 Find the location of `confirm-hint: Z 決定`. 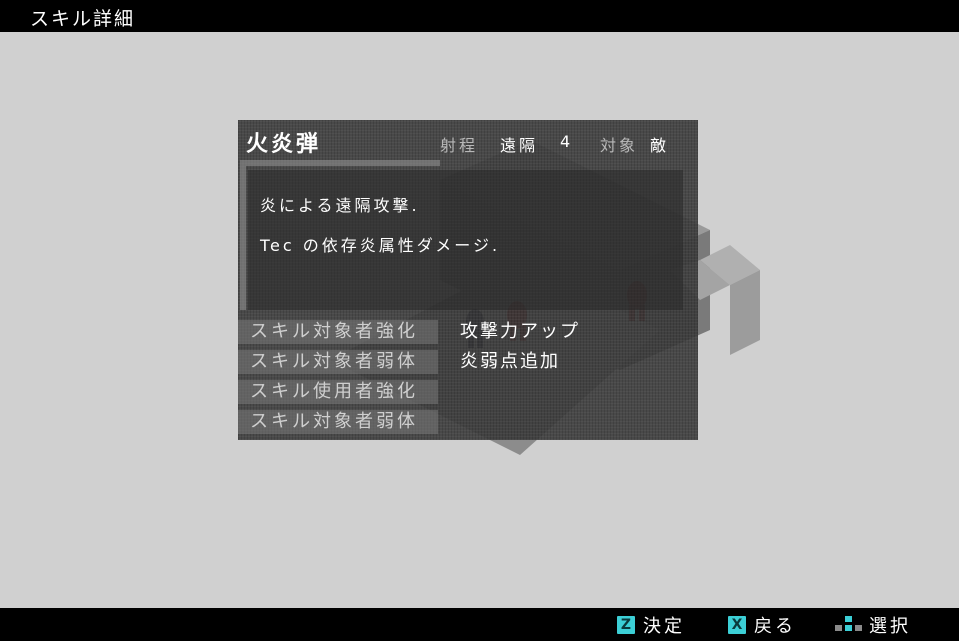

confirm-hint: Z 決定 is located at coordinates (651, 625).